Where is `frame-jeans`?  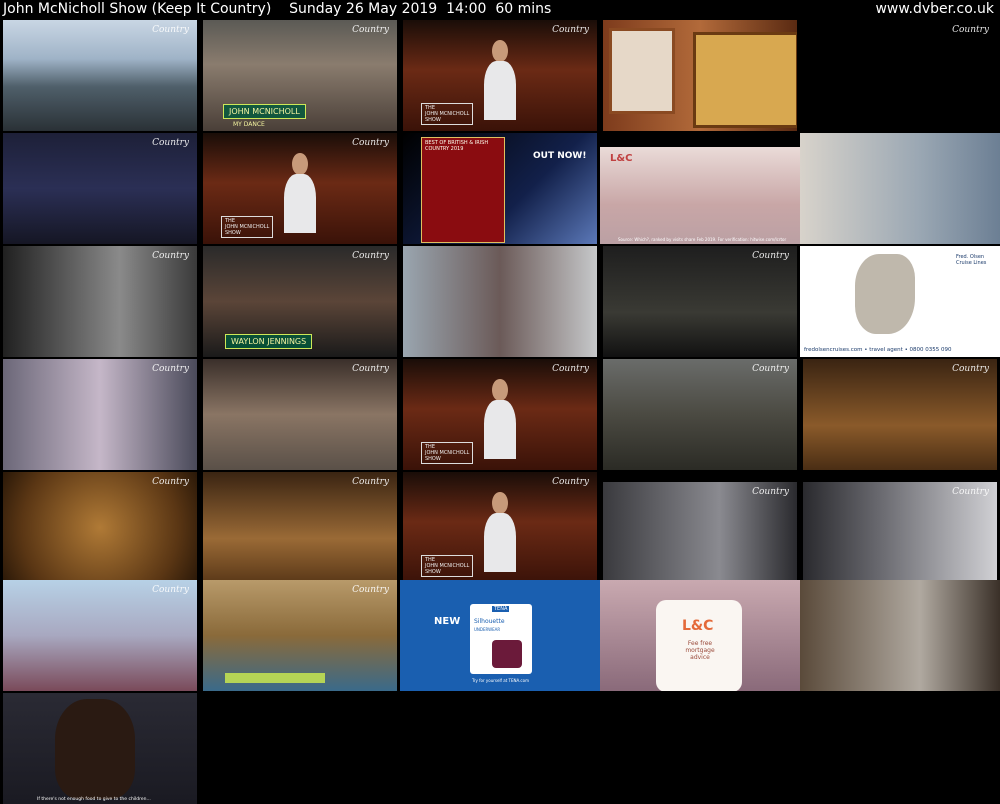 frame-jeans is located at coordinates (900, 188).